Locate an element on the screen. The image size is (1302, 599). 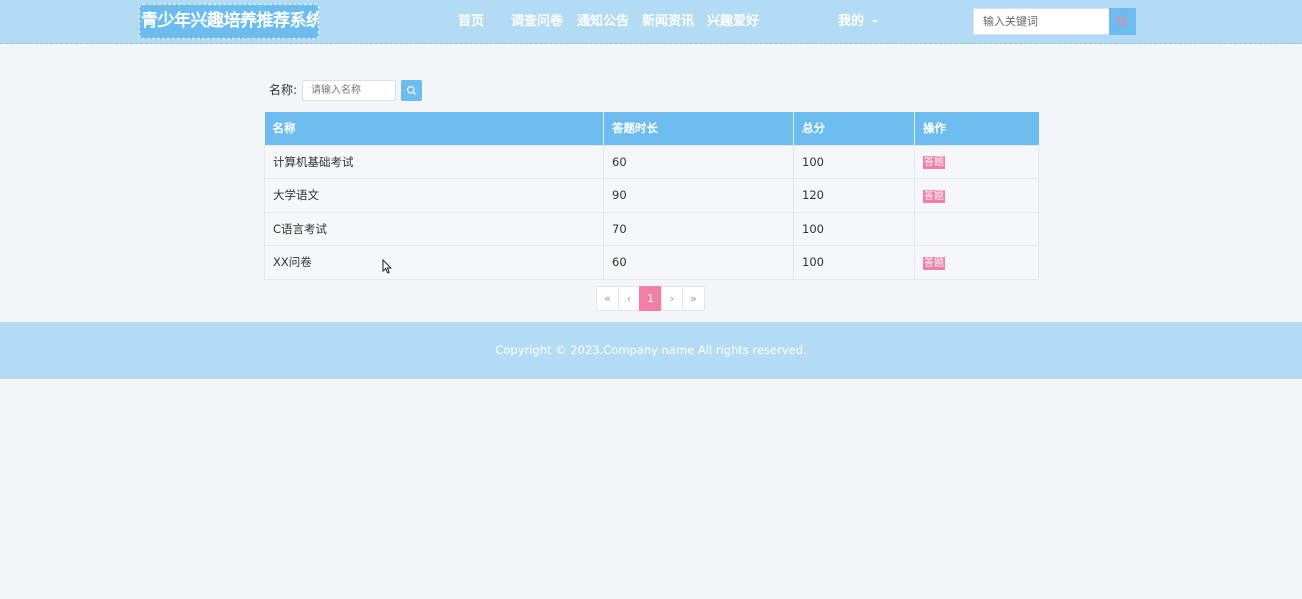
pager-page-1: 1 is located at coordinates (650, 298).